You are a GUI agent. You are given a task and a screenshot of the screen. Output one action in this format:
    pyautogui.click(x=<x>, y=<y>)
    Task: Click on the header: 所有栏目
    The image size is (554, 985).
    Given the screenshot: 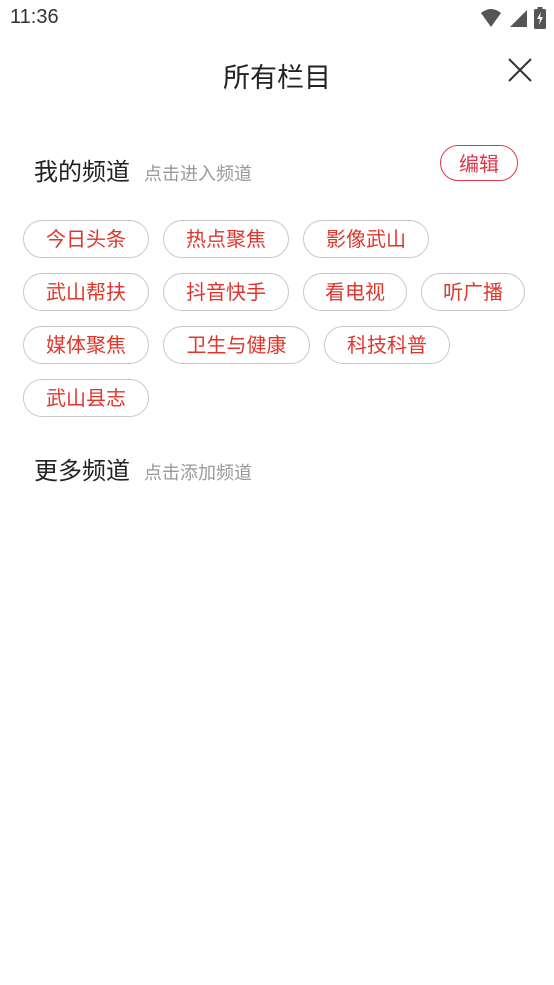 What is the action you would take?
    pyautogui.click(x=277, y=76)
    